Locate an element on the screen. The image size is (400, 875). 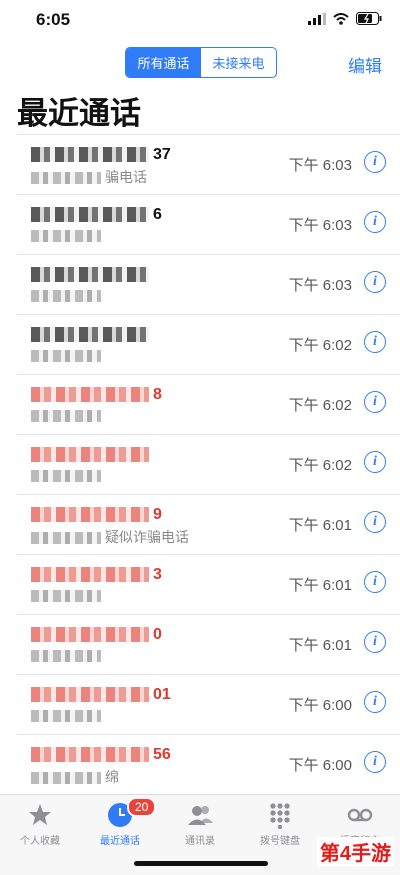
call-row: 0 下午 6:01 i is located at coordinates (208, 644).